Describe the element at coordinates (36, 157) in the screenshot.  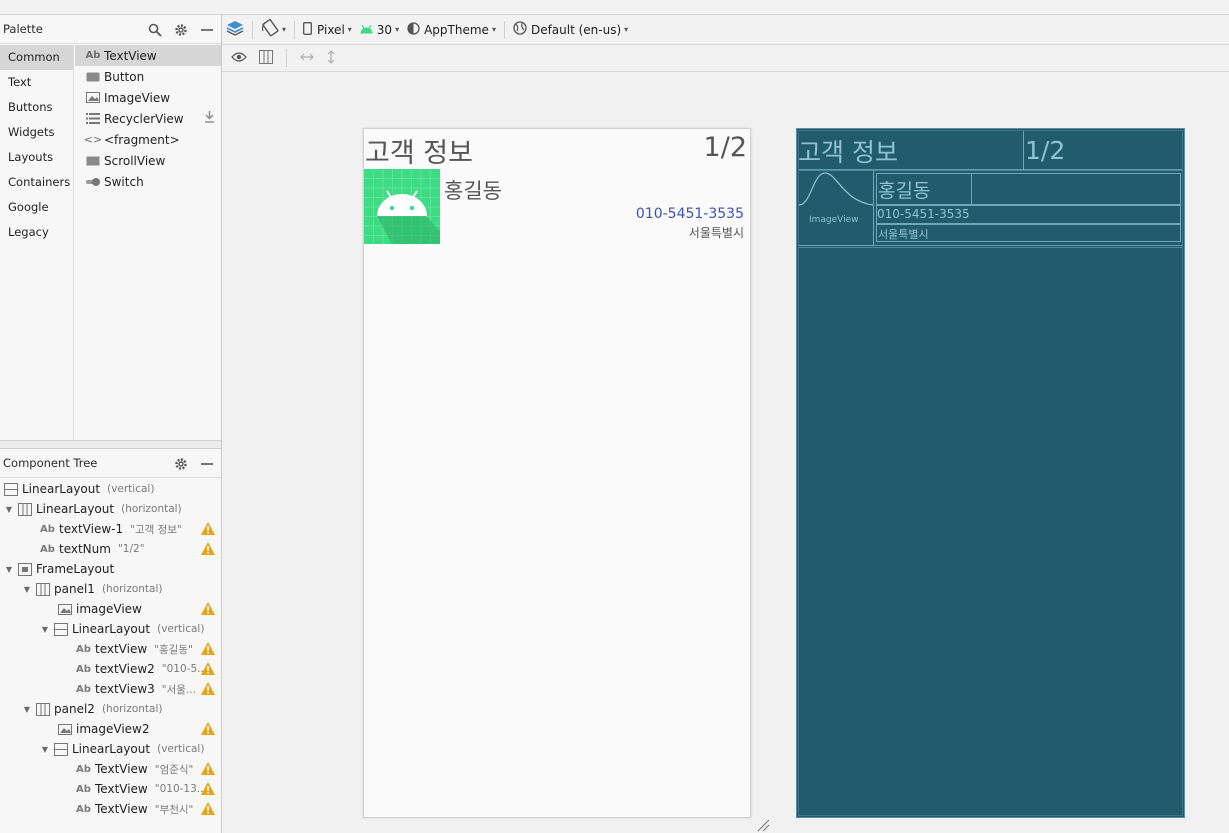
I see `category-layouts: Layouts` at that location.